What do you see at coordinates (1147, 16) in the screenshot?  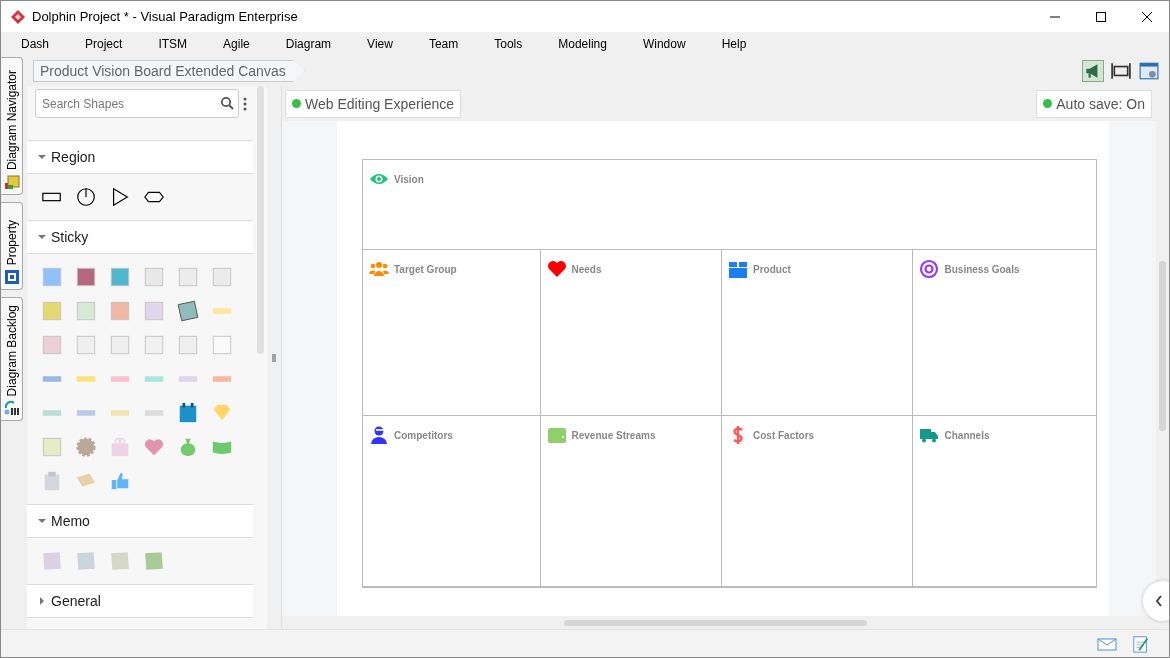 I see `close-icon` at bounding box center [1147, 16].